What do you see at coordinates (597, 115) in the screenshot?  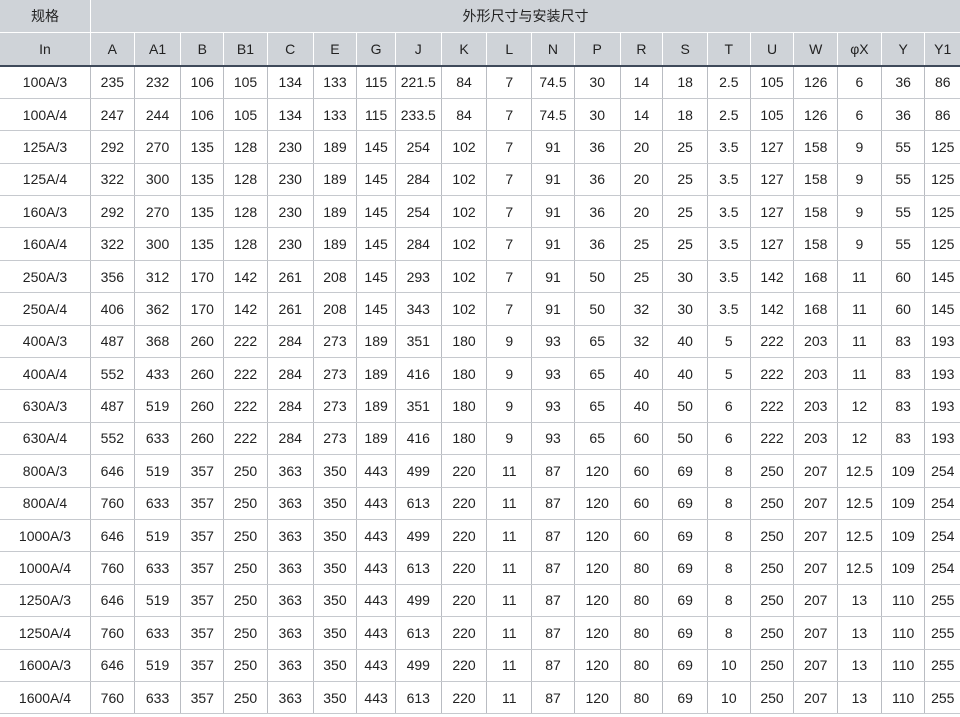 I see `dimension-cell: 30` at bounding box center [597, 115].